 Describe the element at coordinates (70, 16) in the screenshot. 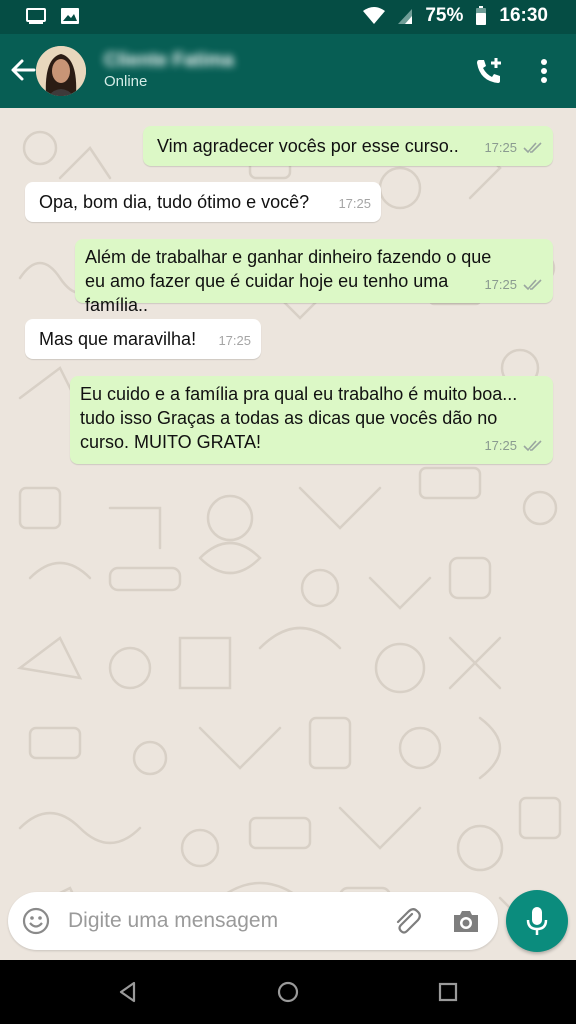

I see `image-icon` at that location.